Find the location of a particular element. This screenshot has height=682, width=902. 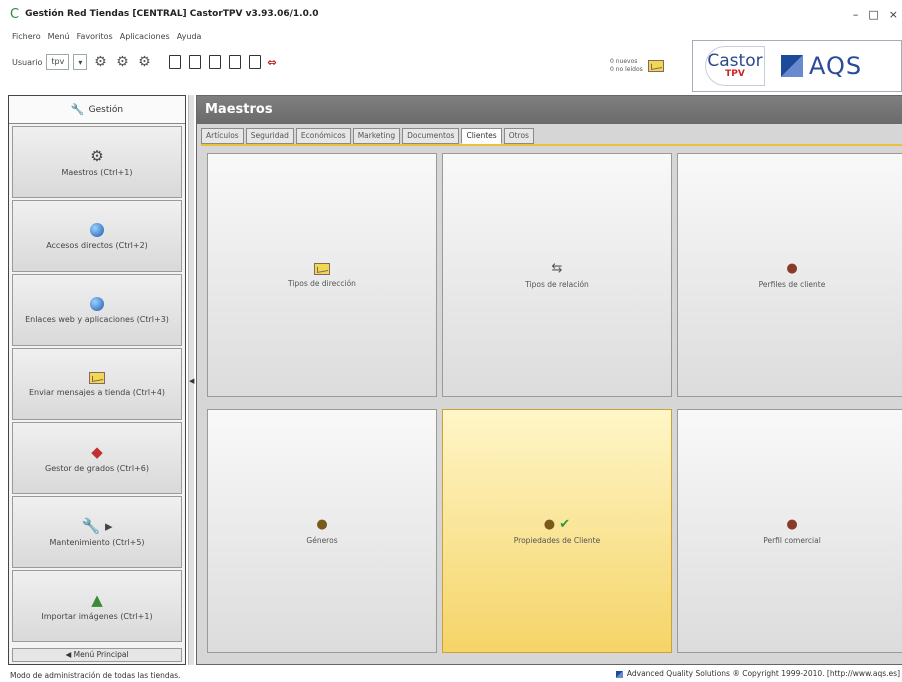

tab-clientes: Clientes is located at coordinates (481, 136).